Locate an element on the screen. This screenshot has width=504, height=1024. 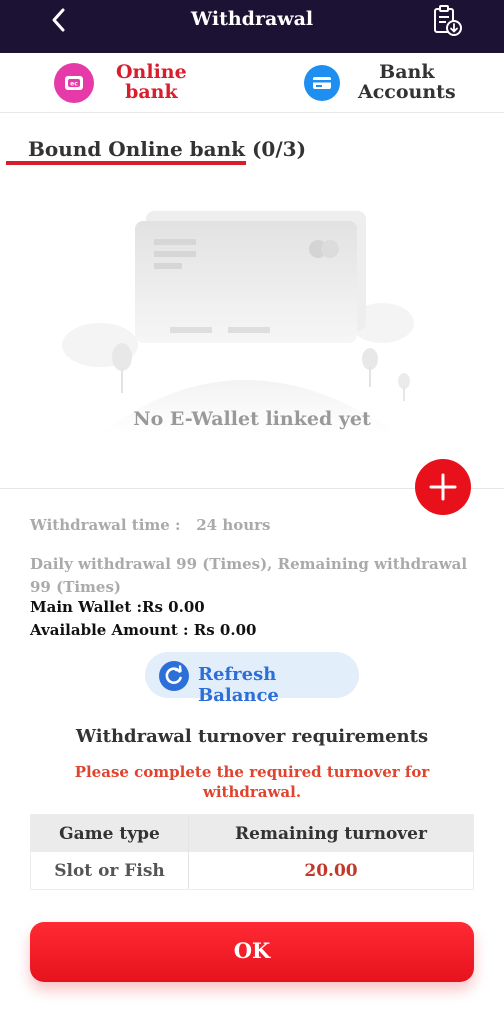
clipboard-download-icon is located at coordinates (448, 20).